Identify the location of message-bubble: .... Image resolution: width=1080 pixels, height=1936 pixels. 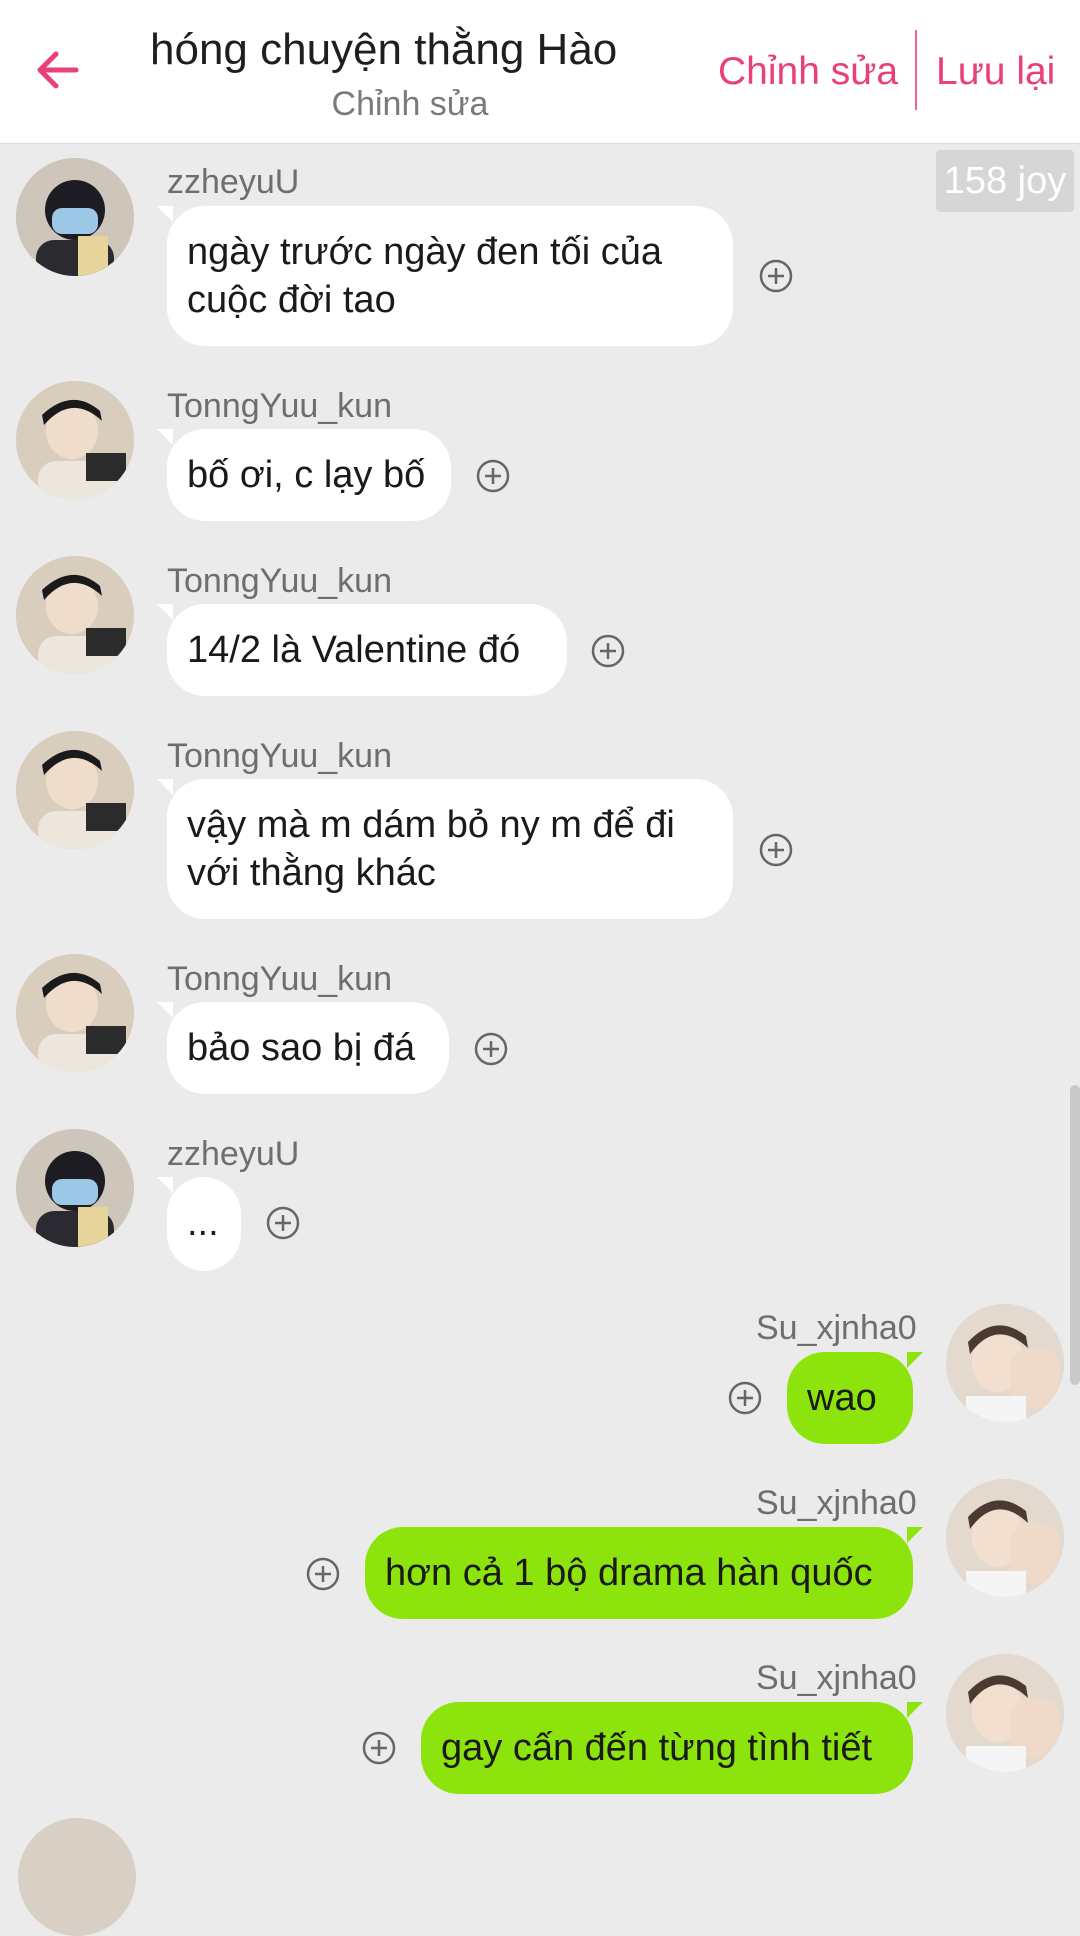
(199, 1224).